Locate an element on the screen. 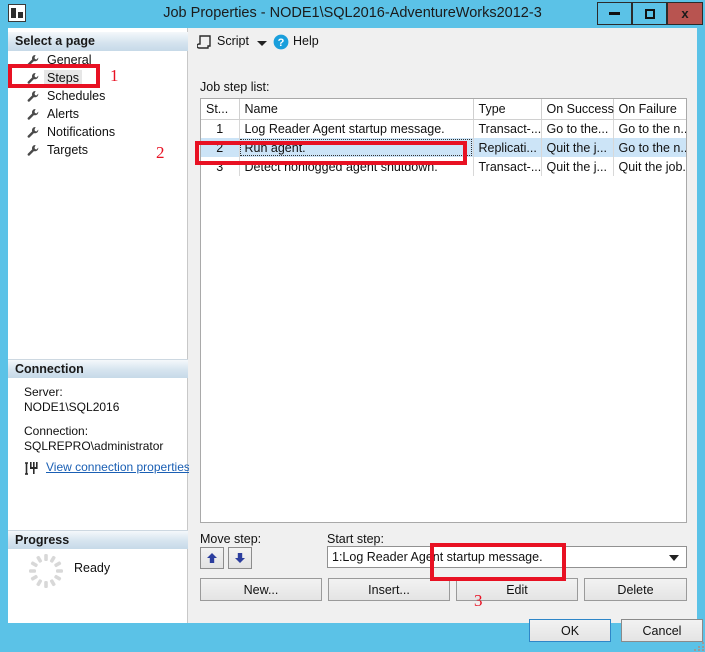 The image size is (705, 652). cell-step: 3 is located at coordinates (220, 166).